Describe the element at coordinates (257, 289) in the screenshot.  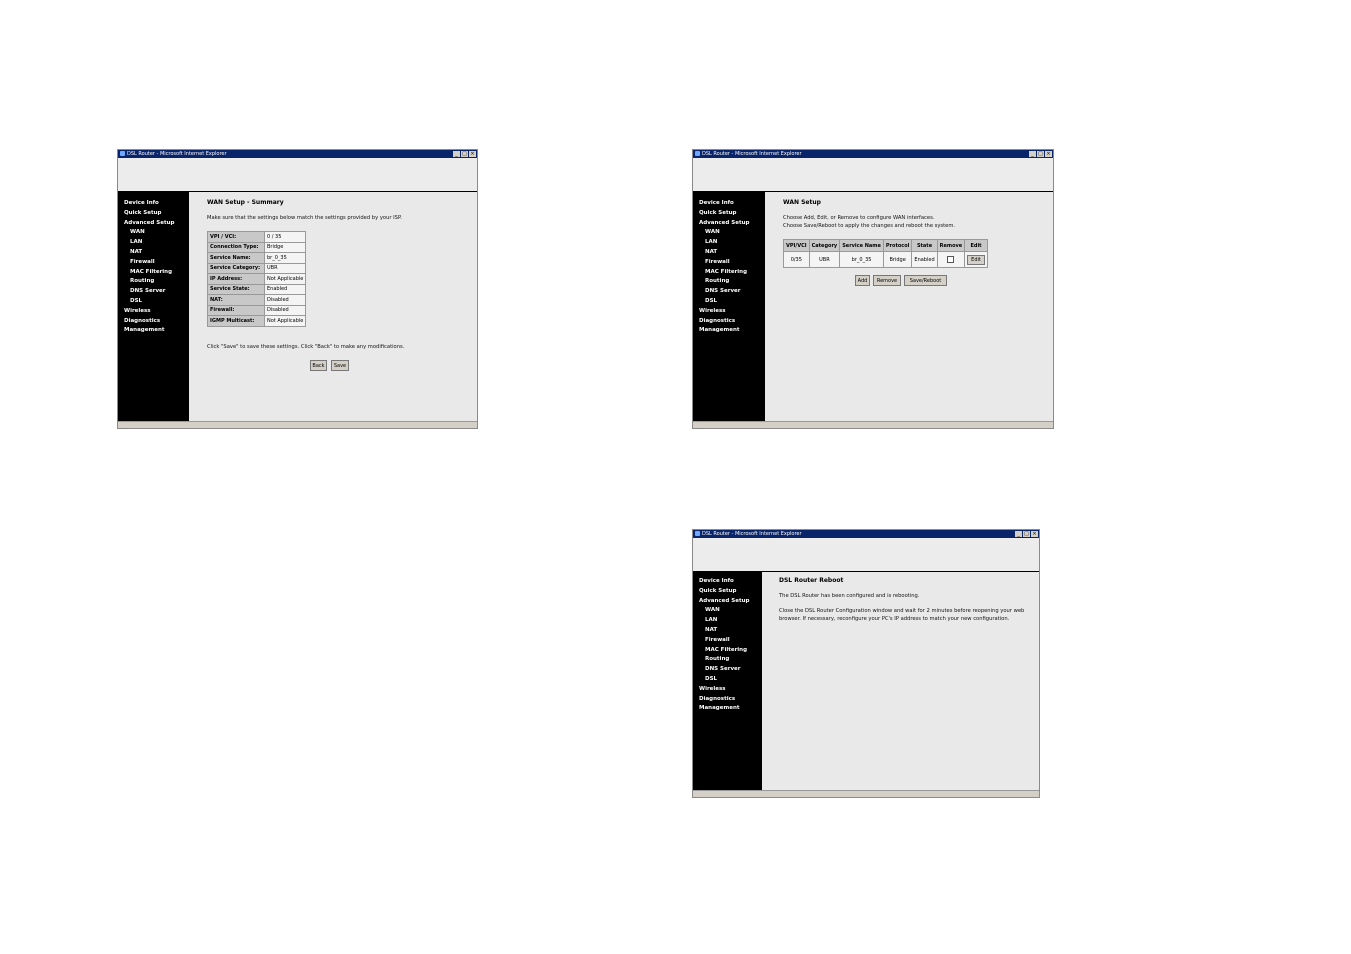
I see `table-row: Service State: Enabled` at that location.